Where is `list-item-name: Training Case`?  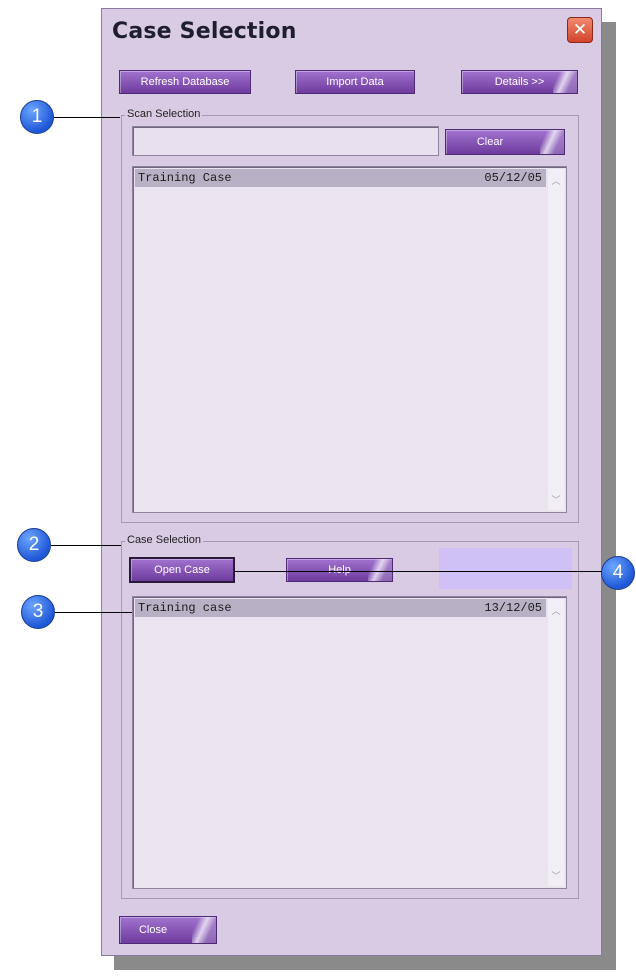 list-item-name: Training Case is located at coordinates (185, 178).